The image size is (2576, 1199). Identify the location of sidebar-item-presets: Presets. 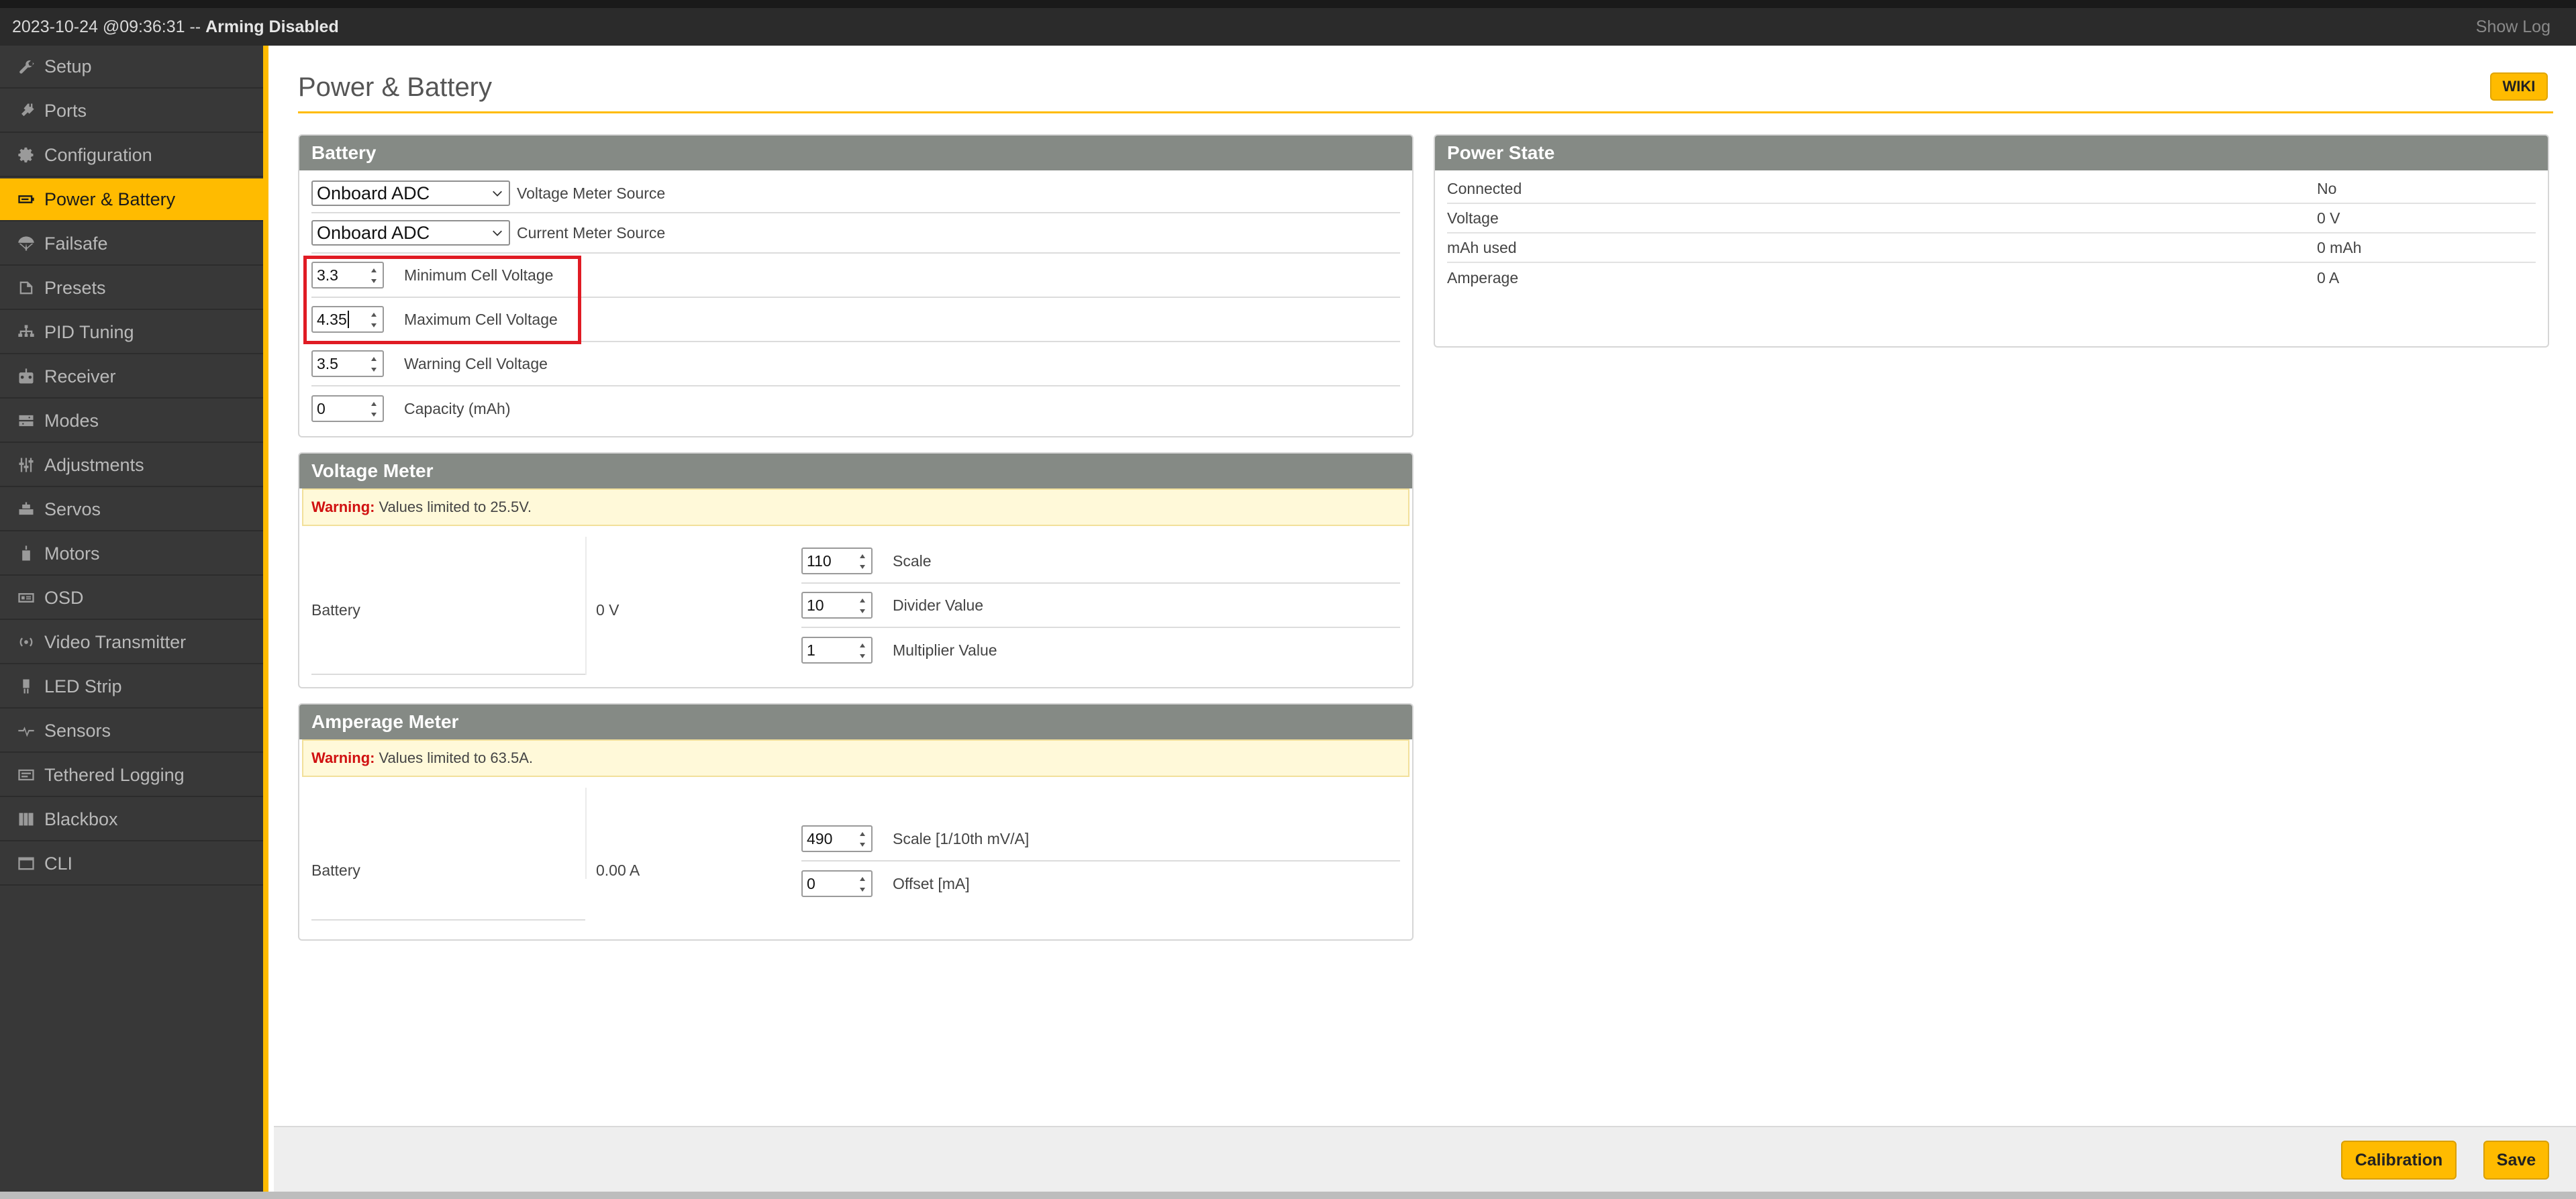
(131, 288).